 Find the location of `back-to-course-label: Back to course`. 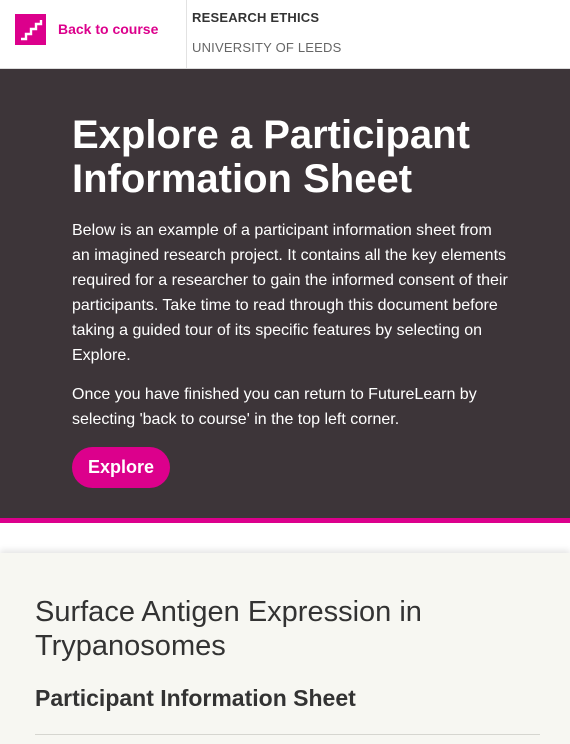

back-to-course-label: Back to course is located at coordinates (108, 29).